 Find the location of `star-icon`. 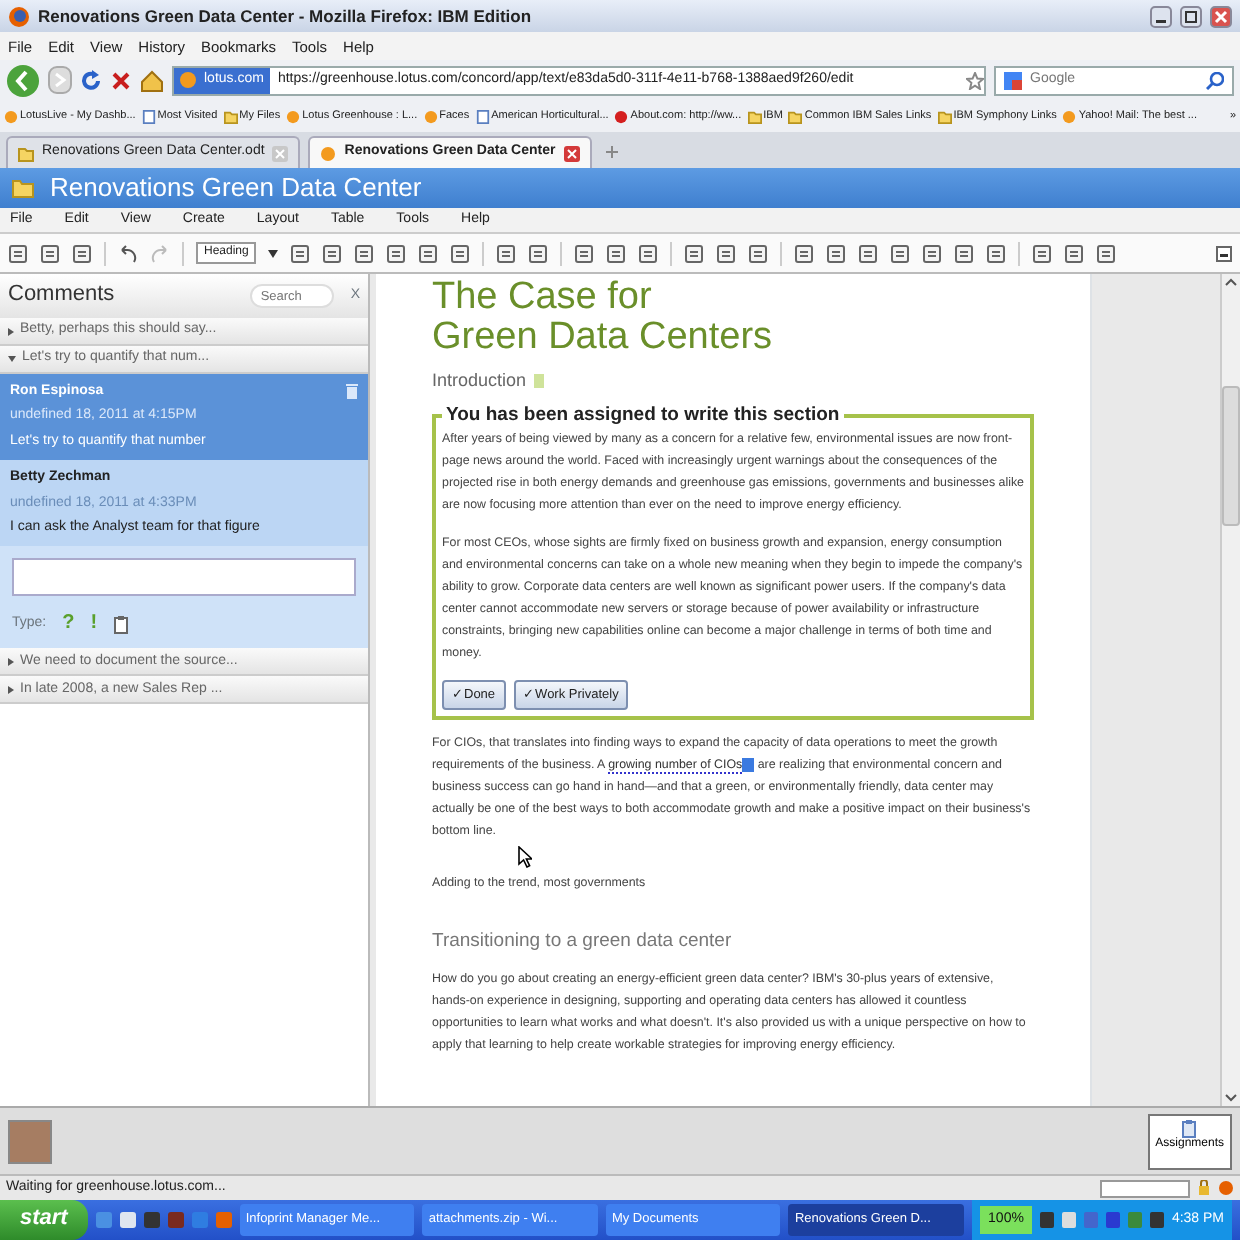

star-icon is located at coordinates (975, 80).